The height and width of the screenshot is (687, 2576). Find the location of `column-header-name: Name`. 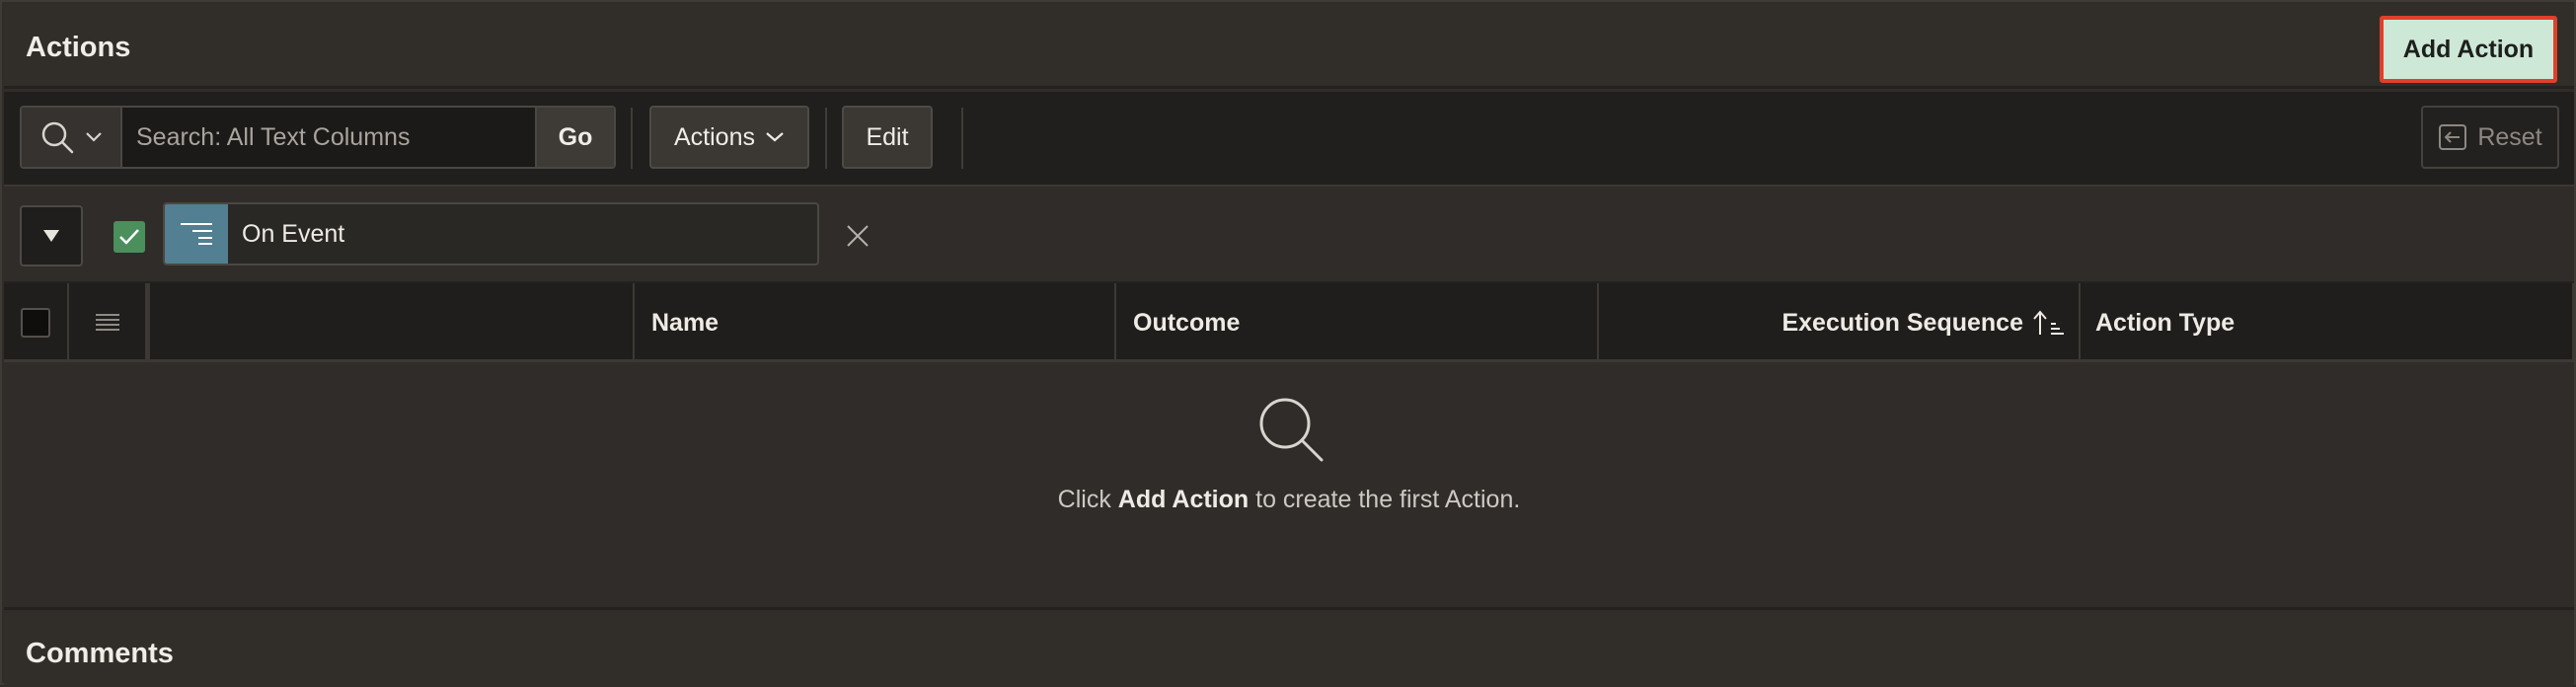

column-header-name: Name is located at coordinates (875, 322).